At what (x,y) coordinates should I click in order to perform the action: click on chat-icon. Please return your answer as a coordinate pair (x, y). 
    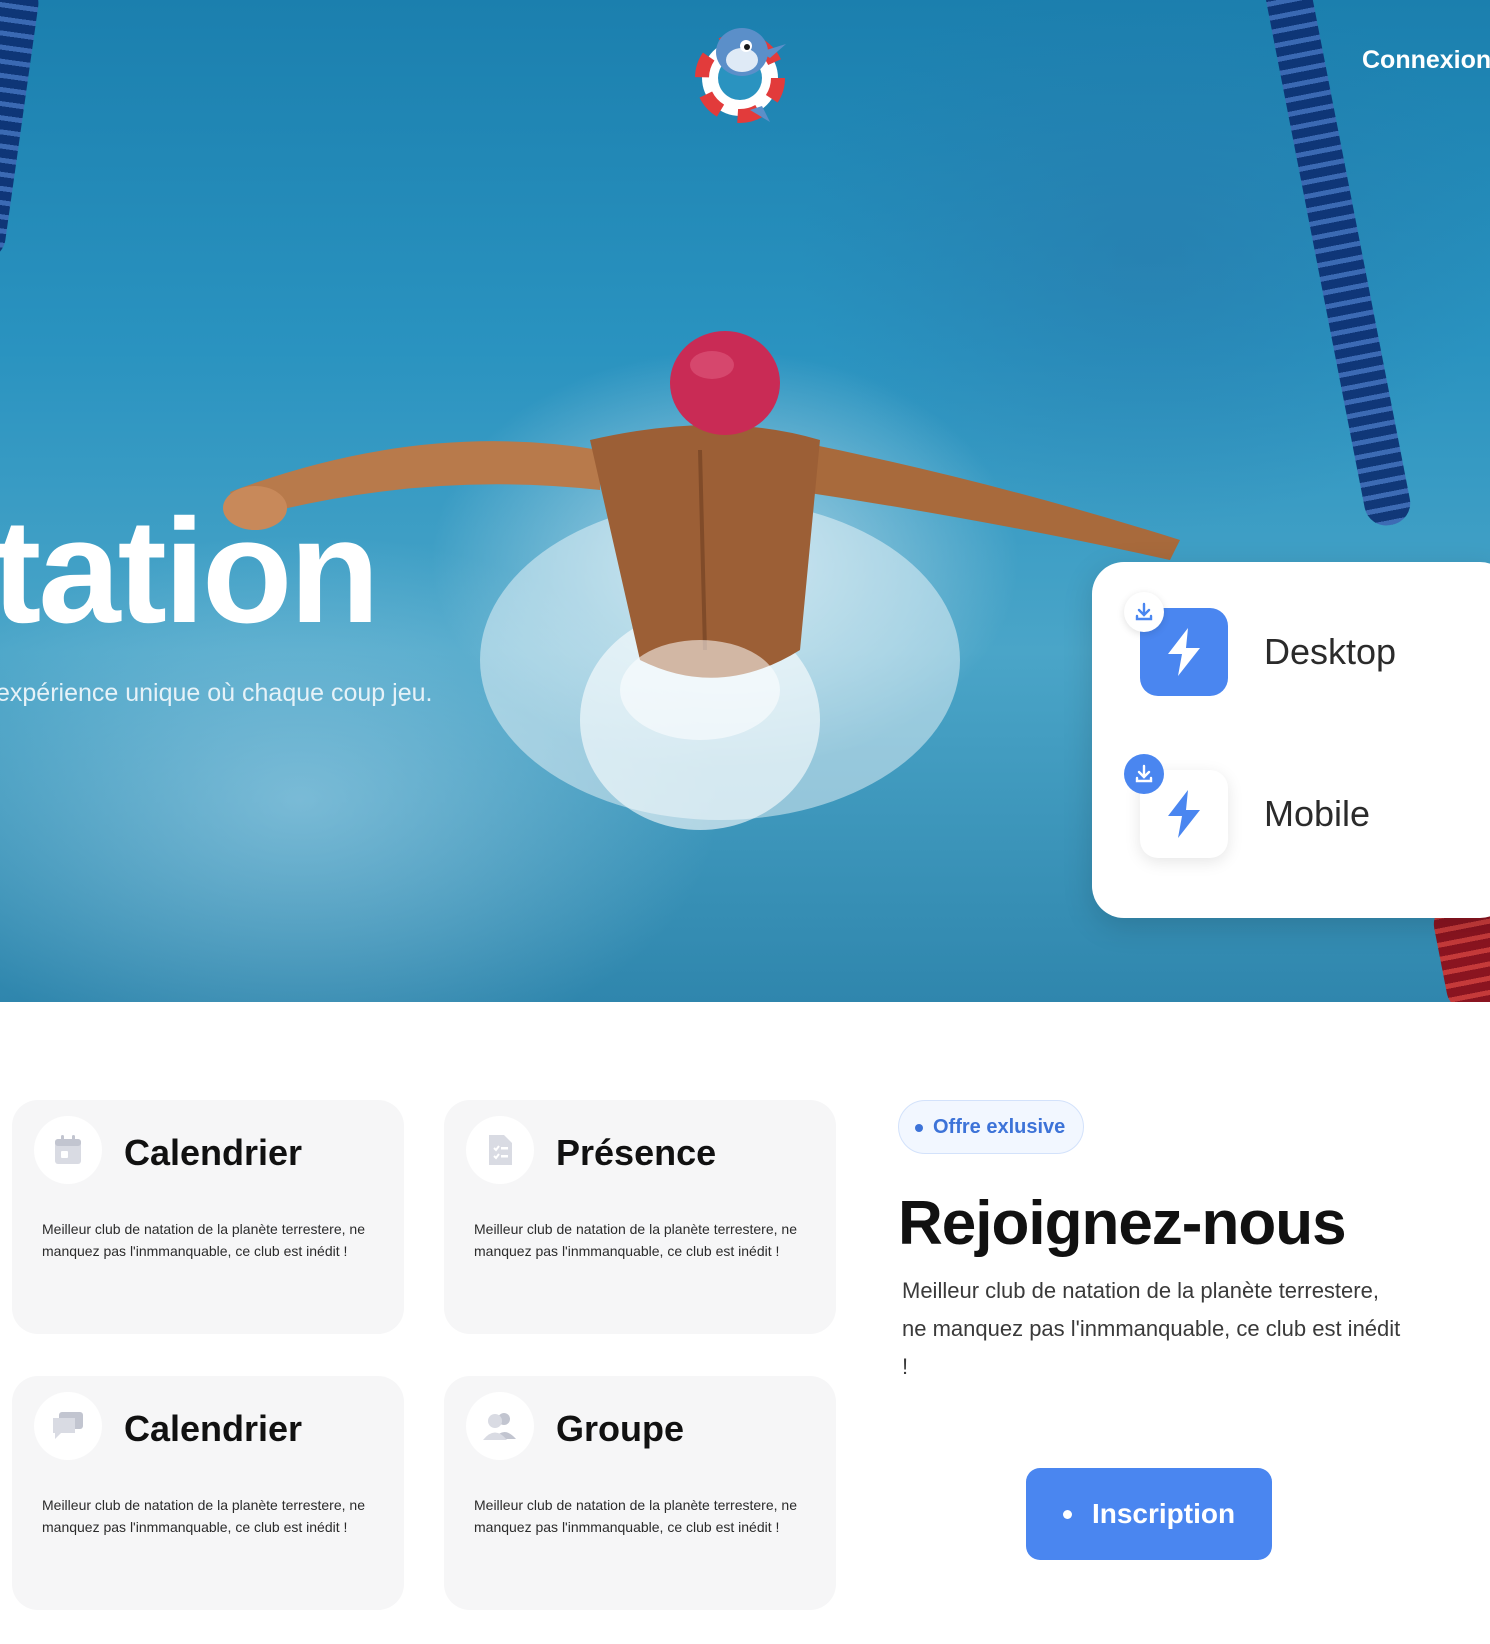
    Looking at the image, I should click on (68, 1426).